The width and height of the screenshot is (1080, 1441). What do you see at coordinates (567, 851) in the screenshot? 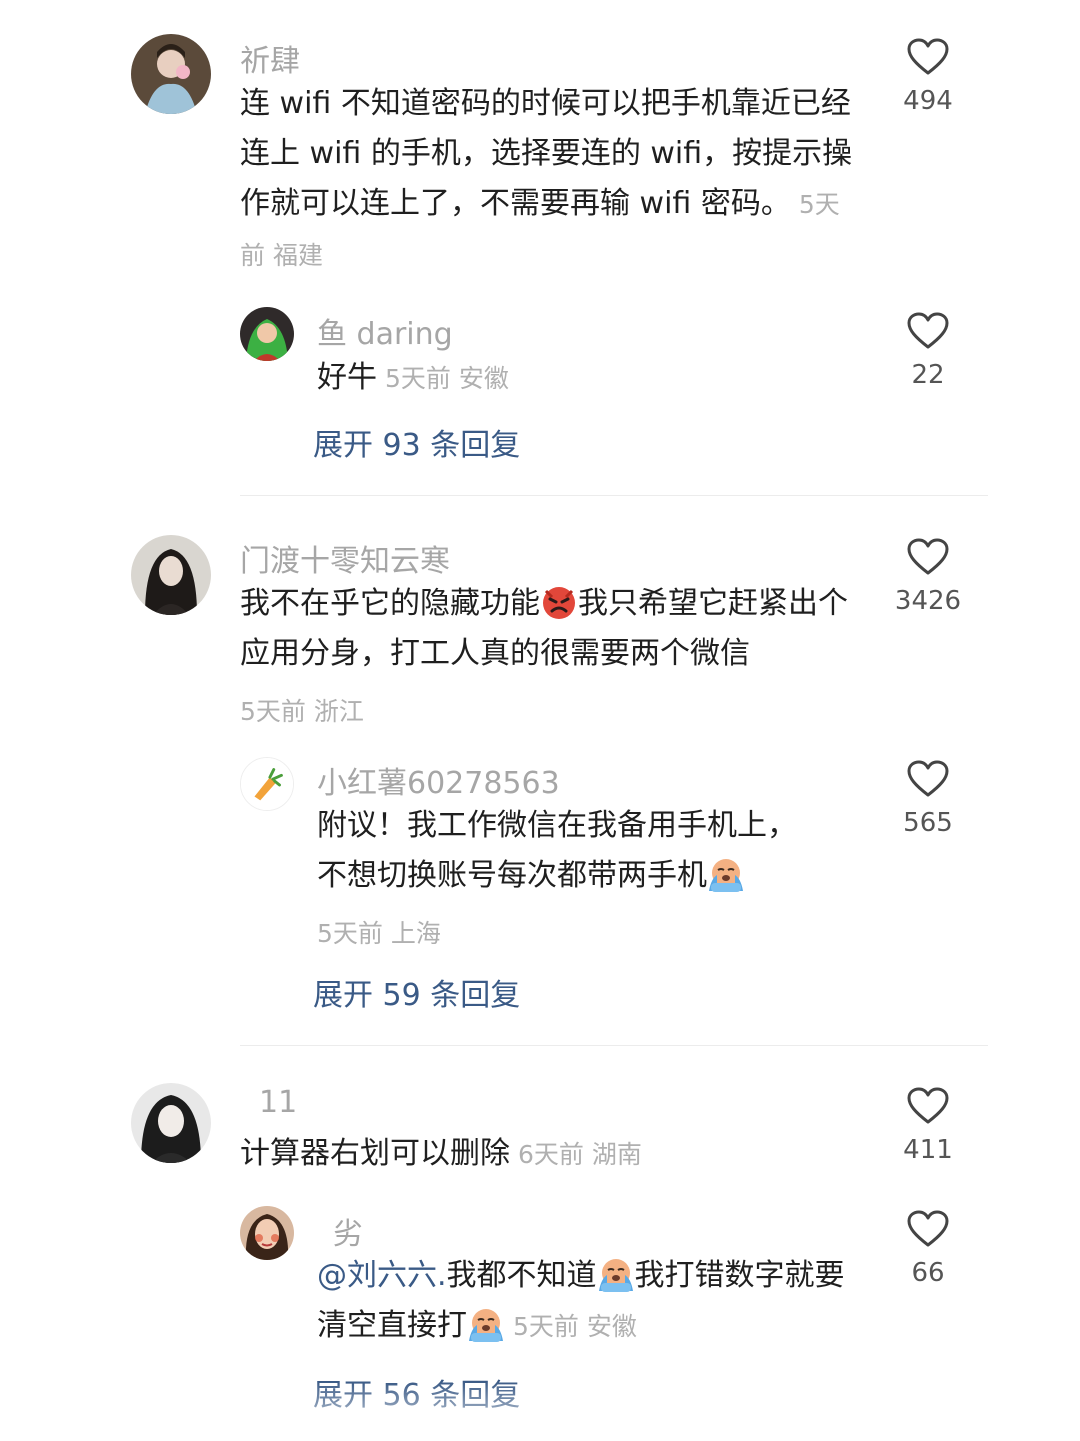
I see `reply-text: 附议！我工作微信在我备用手机上，不想切换账号每次都带两手机` at bounding box center [567, 851].